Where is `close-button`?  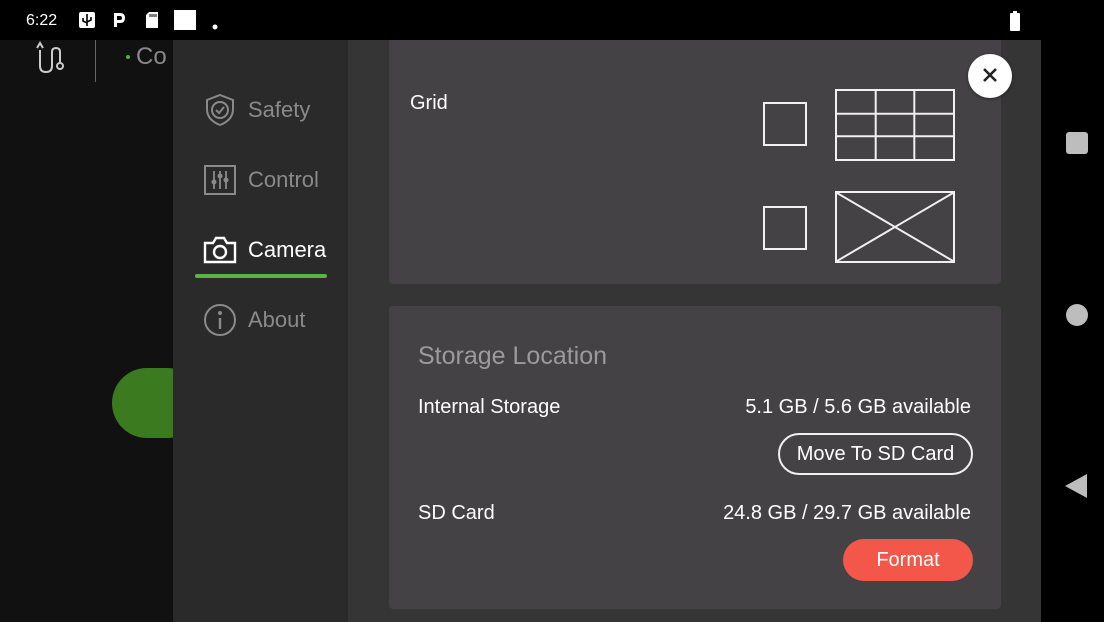
close-button is located at coordinates (990, 76).